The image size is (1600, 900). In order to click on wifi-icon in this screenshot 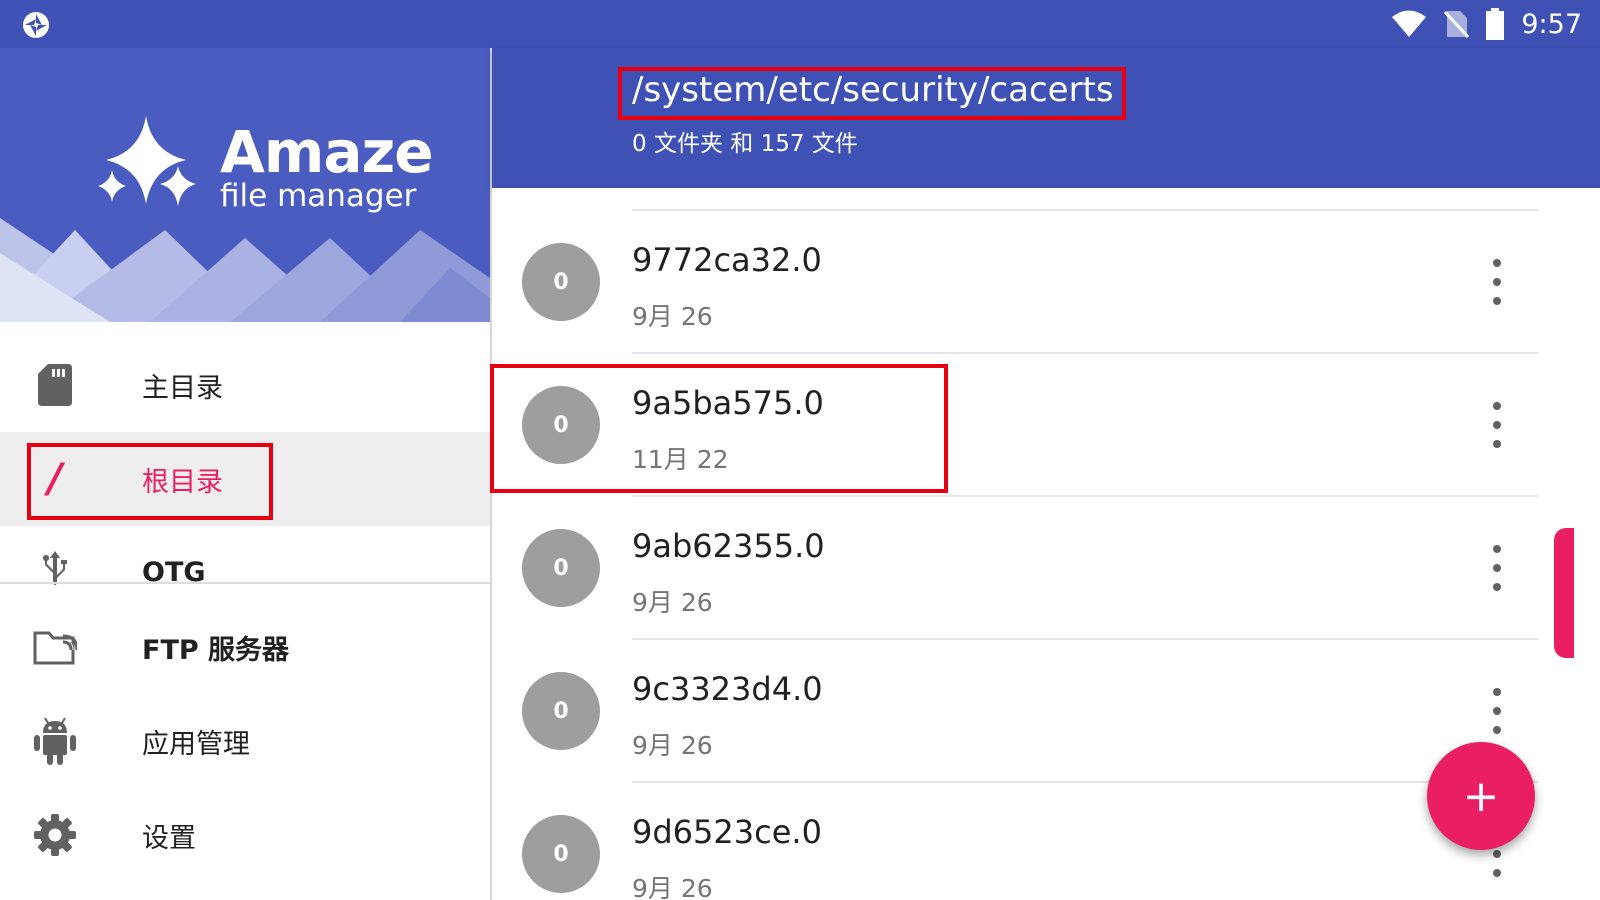, I will do `click(1409, 23)`.